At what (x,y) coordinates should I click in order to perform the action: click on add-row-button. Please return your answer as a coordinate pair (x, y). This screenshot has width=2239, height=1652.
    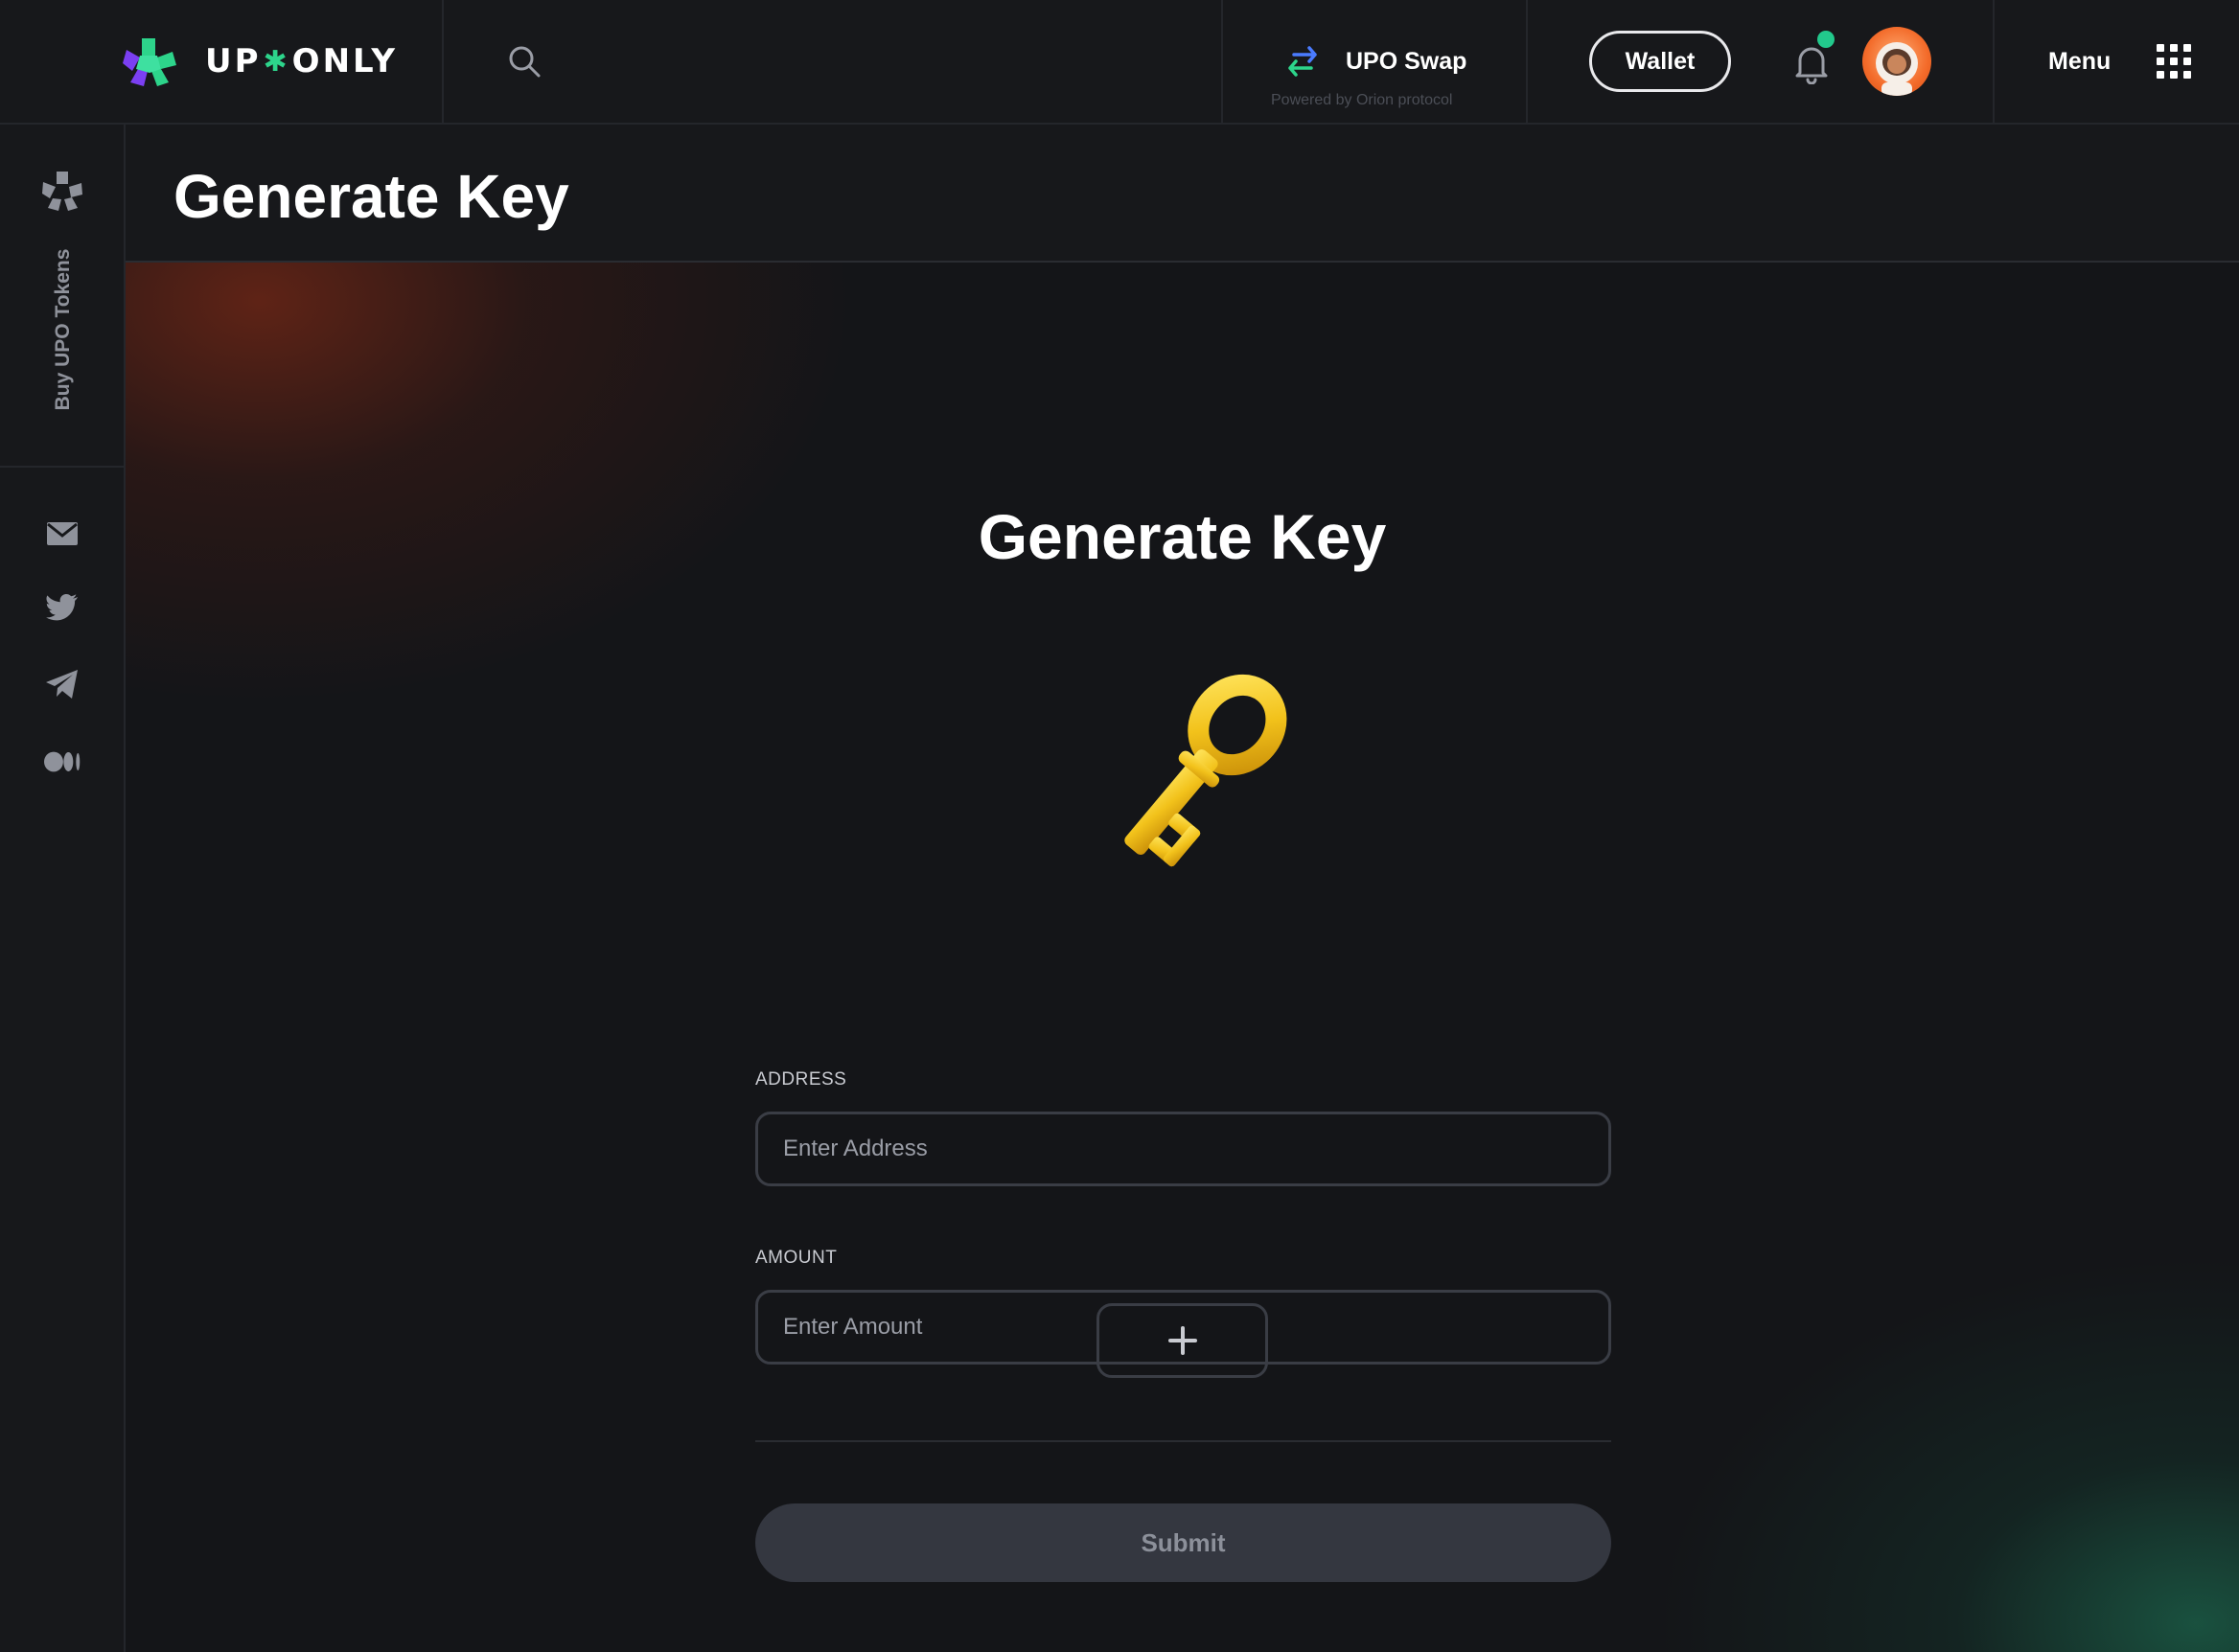
    Looking at the image, I should click on (1182, 1340).